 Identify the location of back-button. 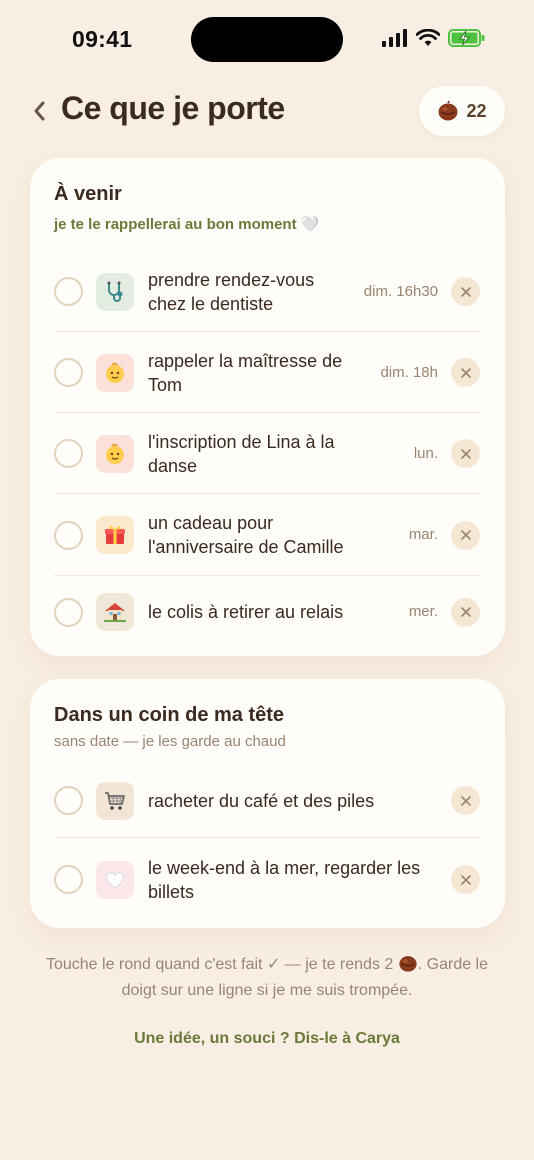
(39, 111).